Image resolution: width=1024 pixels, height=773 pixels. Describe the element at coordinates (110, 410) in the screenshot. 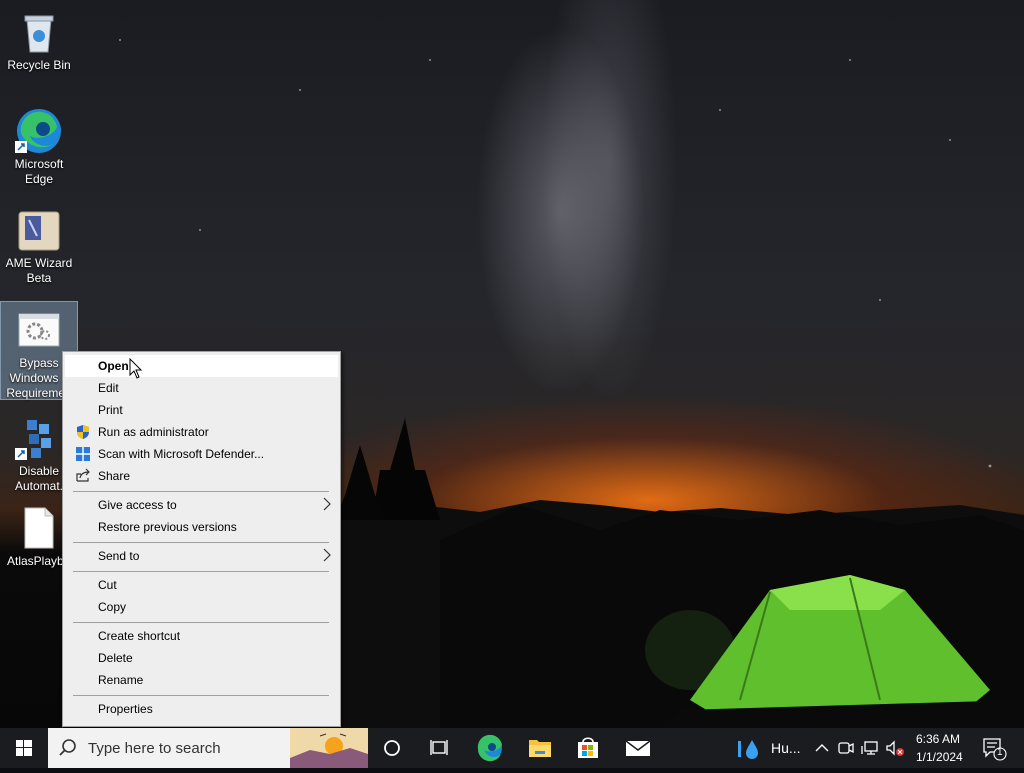

I see `menu-item-label: Print` at that location.